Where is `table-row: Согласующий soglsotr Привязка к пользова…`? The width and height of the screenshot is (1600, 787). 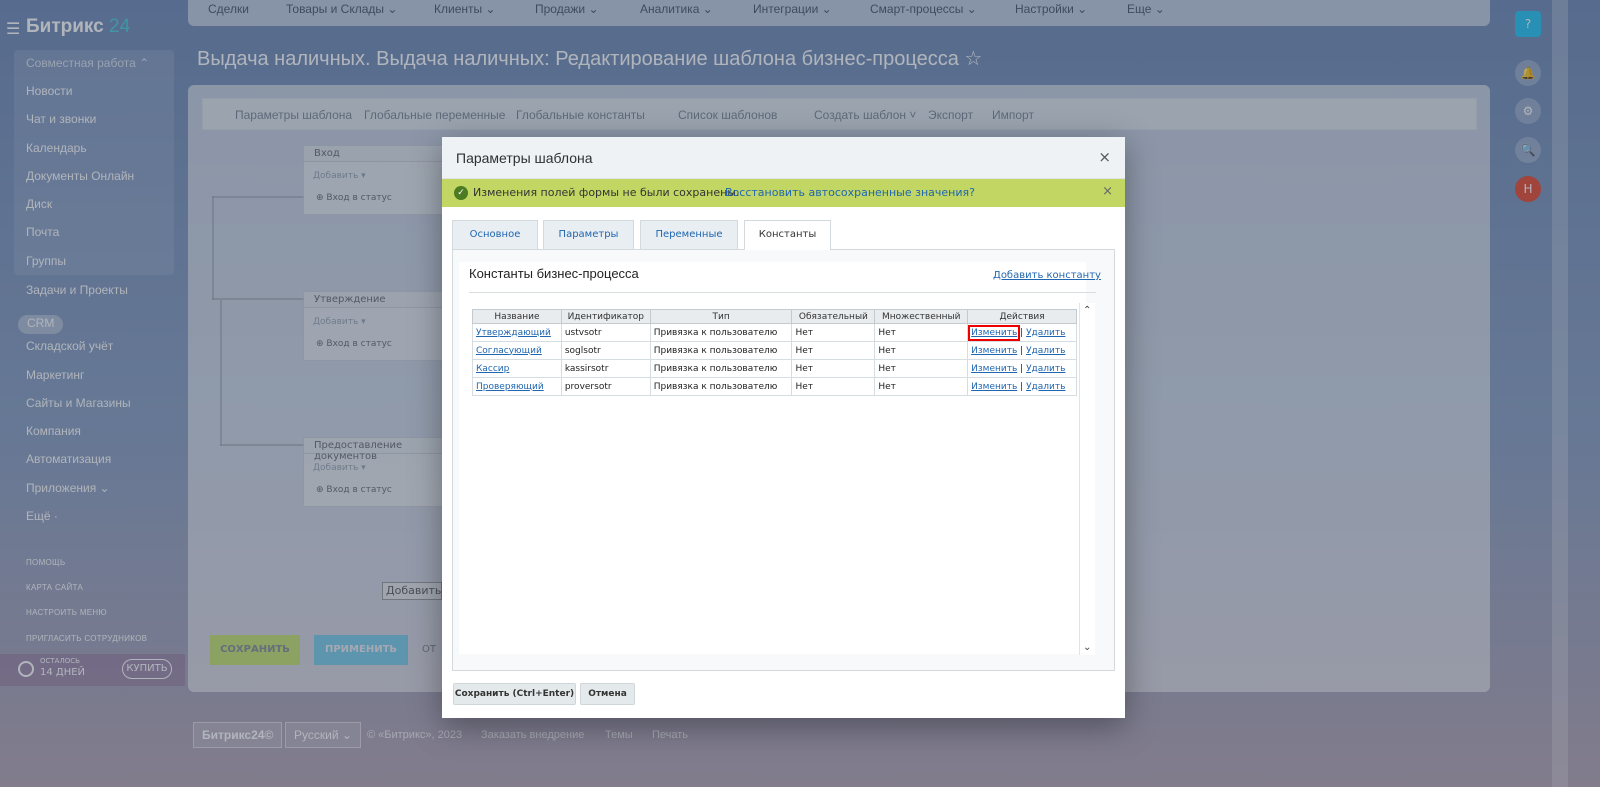
table-row: Согласующий soglsotr Привязка к пользова… is located at coordinates (774, 350).